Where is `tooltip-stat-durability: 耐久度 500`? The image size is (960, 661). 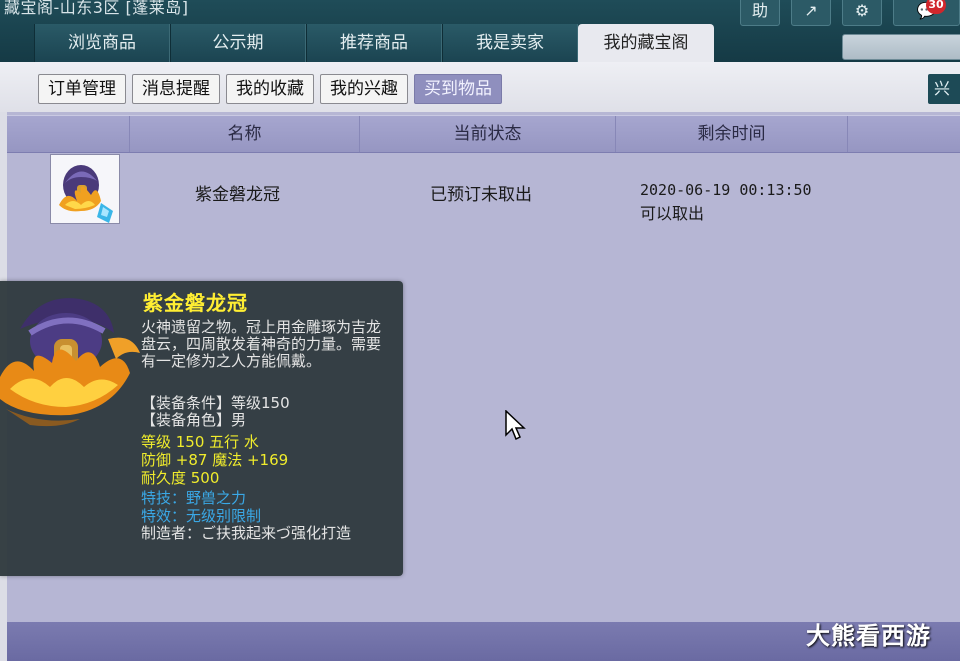 tooltip-stat-durability: 耐久度 500 is located at coordinates (180, 478).